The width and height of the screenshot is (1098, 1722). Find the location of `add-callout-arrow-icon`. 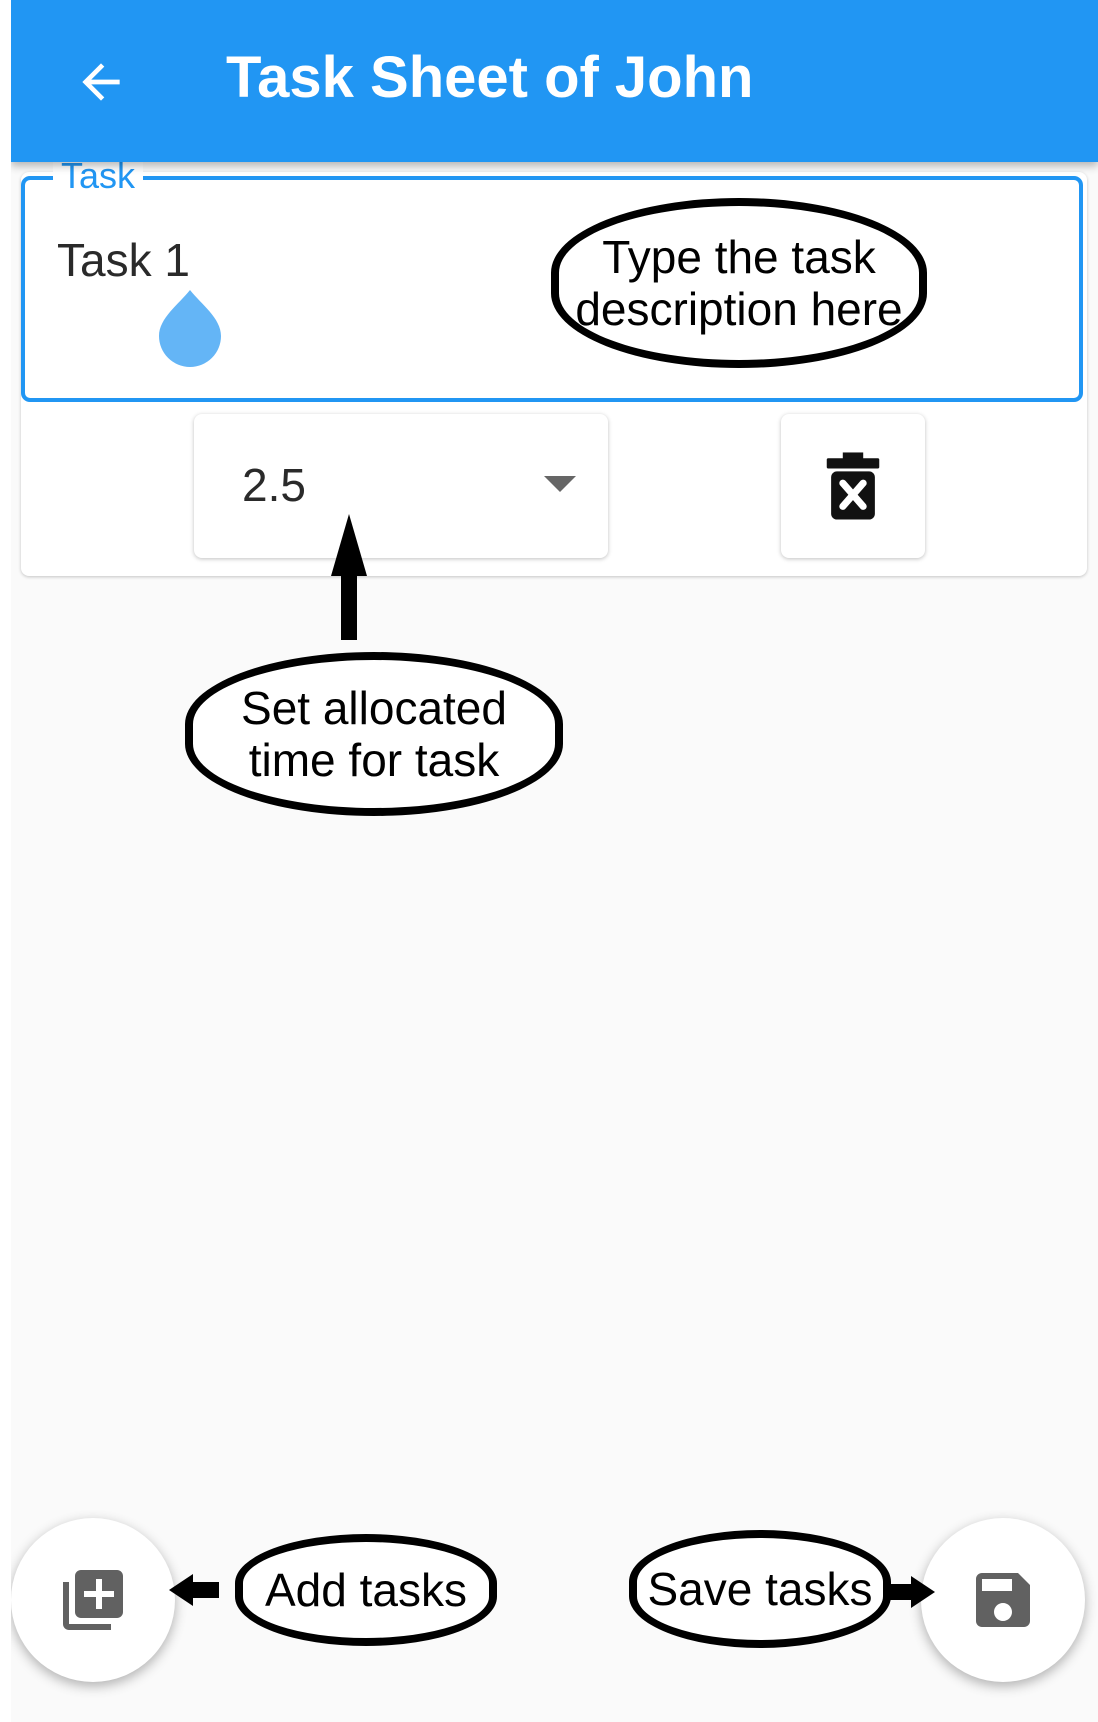

add-callout-arrow-icon is located at coordinates (194, 1590).